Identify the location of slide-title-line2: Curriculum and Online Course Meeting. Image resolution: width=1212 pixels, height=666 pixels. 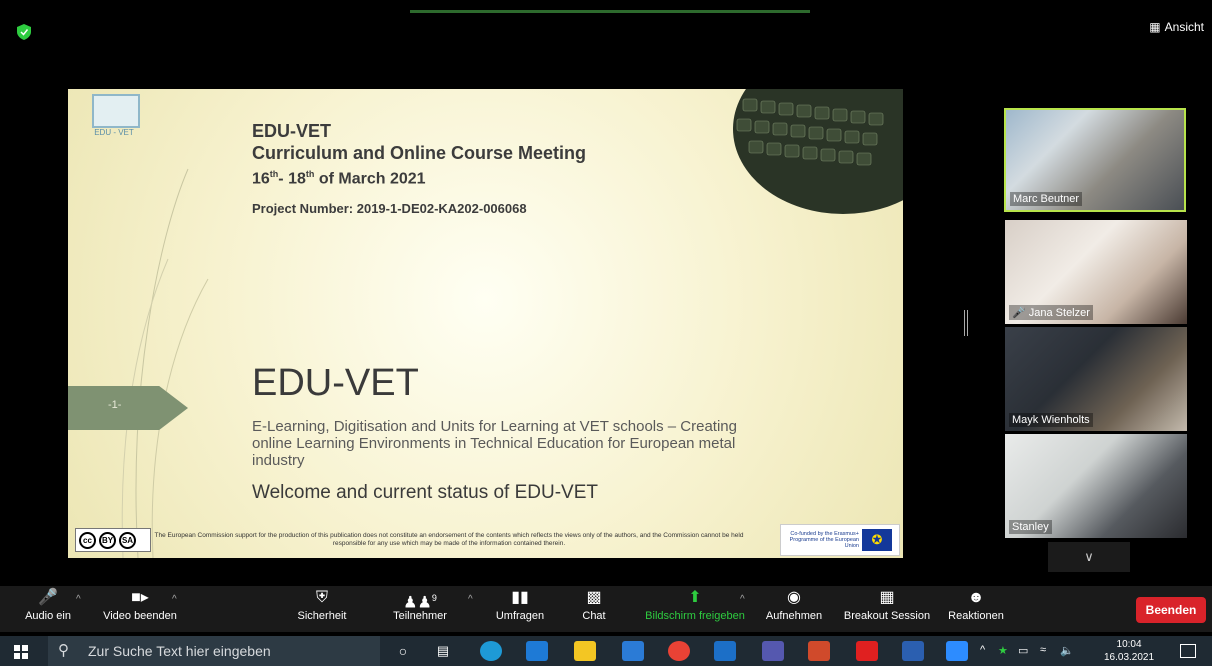
(419, 153).